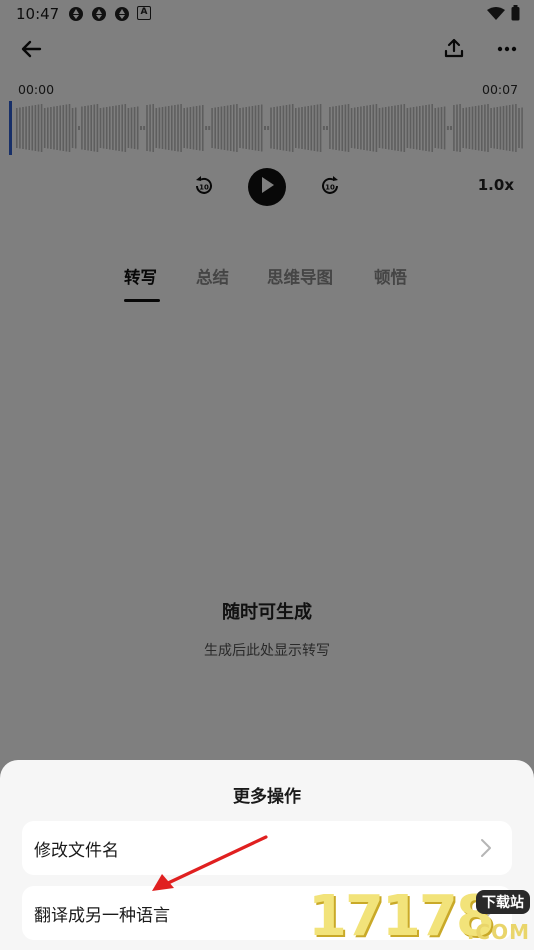 This screenshot has width=534, height=950. I want to click on chevron-right-icon, so click(486, 850).